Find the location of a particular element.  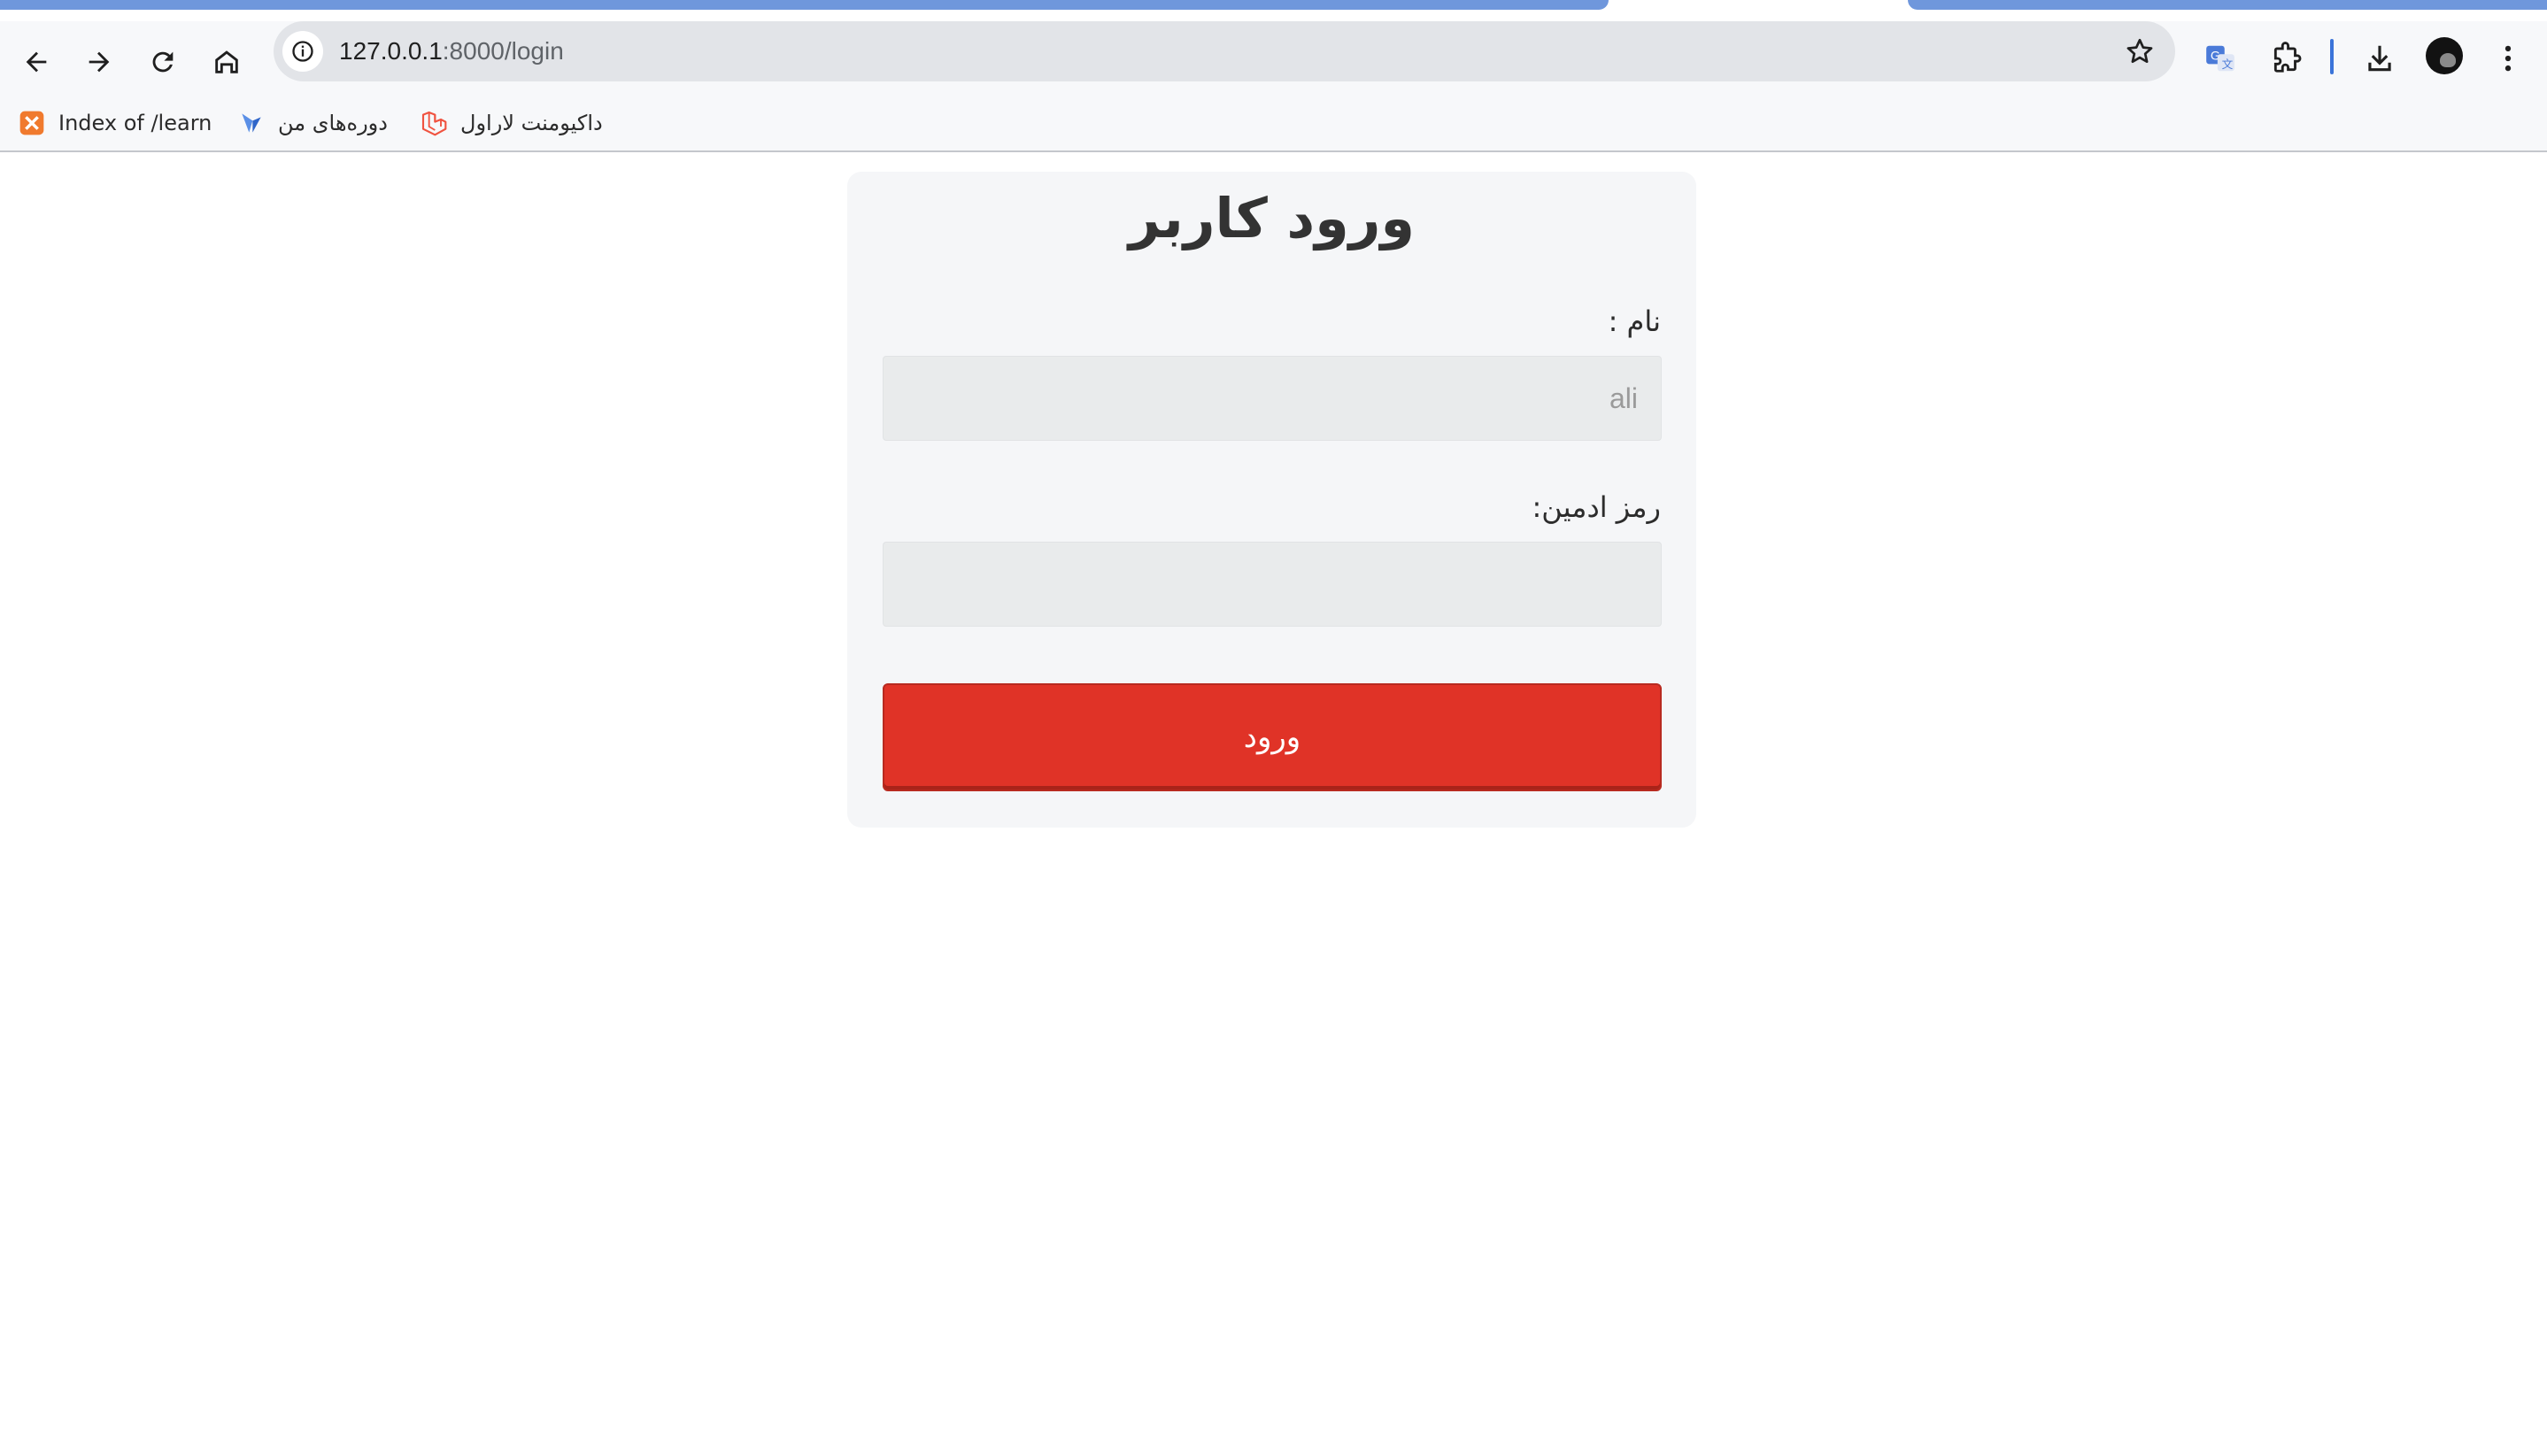

bookmark-laravel-docs: داکیومنت لاراول is located at coordinates (512, 123).